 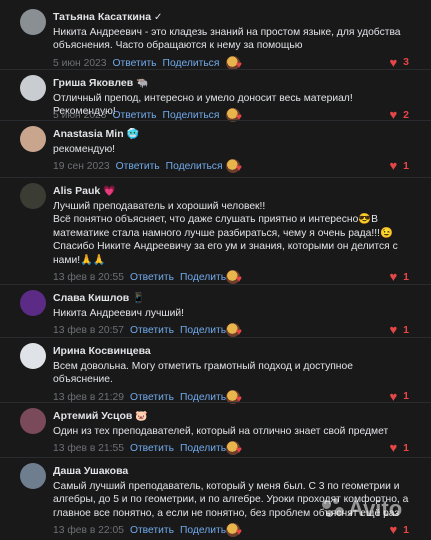 What do you see at coordinates (88, 330) in the screenshot?
I see `comment-date: 13 фев в 20:57` at bounding box center [88, 330].